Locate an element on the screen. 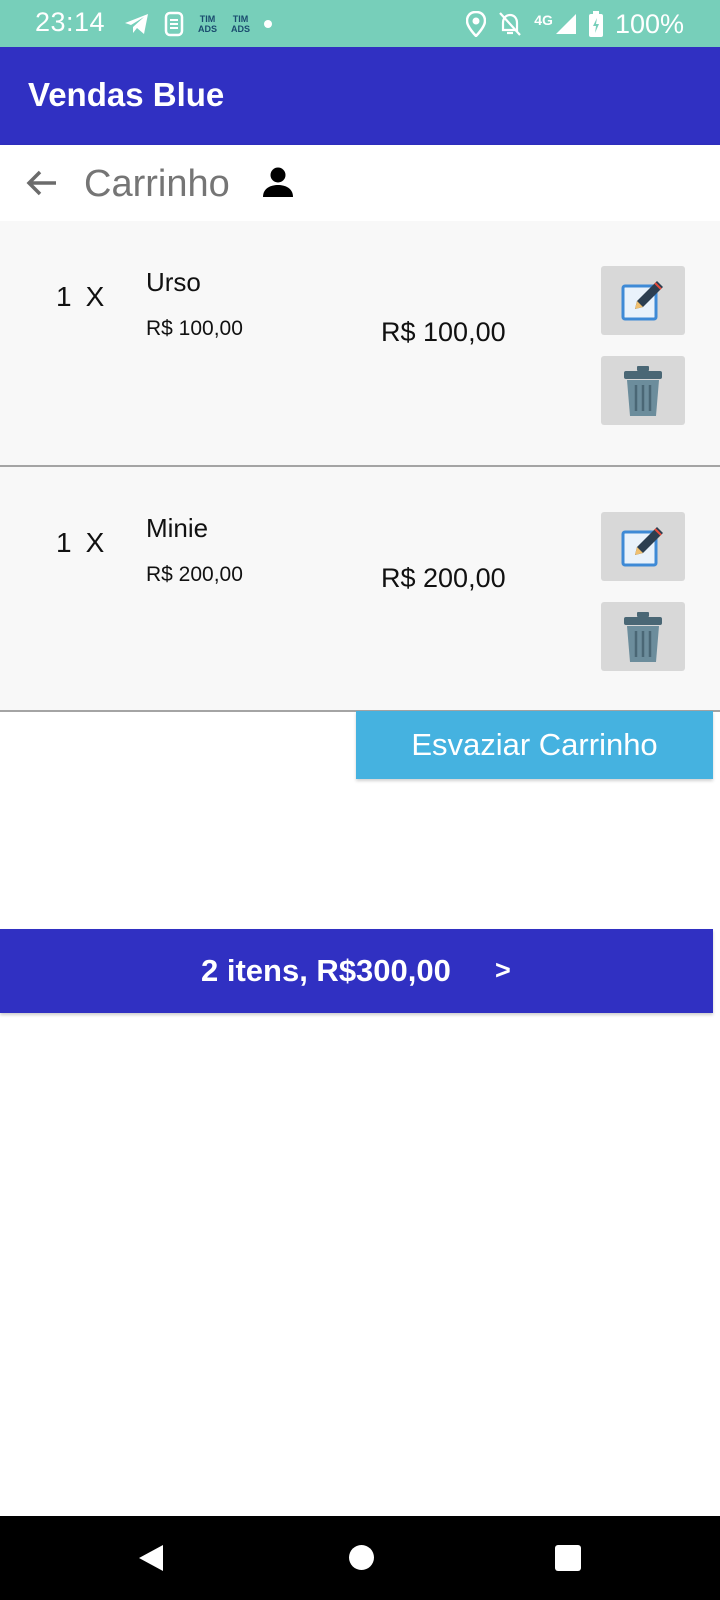 This screenshot has height=1600, width=720. item-total-price: R$ 200,00 is located at coordinates (443, 578).